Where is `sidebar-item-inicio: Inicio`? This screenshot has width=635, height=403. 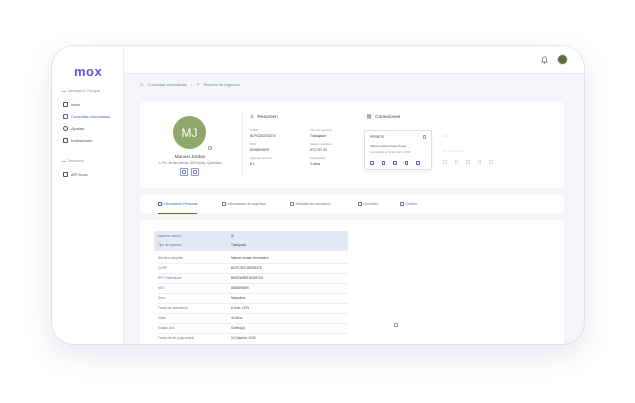
sidebar-item-inicio: Inicio is located at coordinates (90, 104).